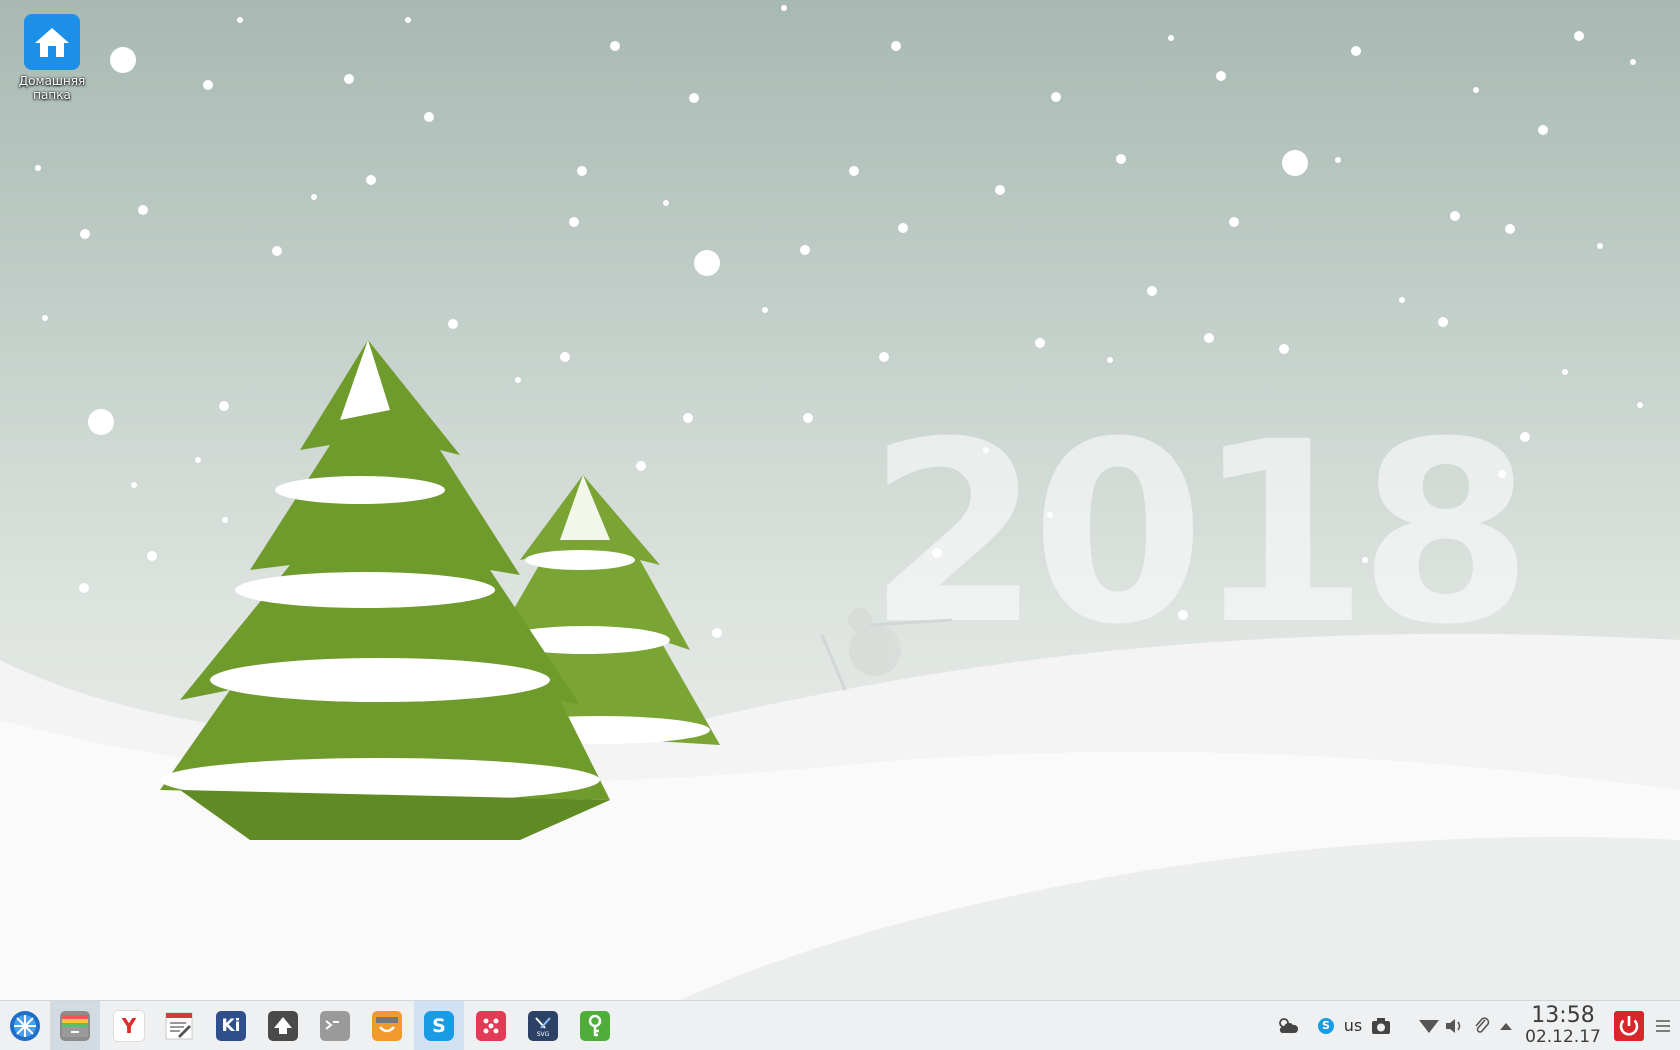 The width and height of the screenshot is (1680, 1050). I want to click on menu-icon, so click(1663, 1025).